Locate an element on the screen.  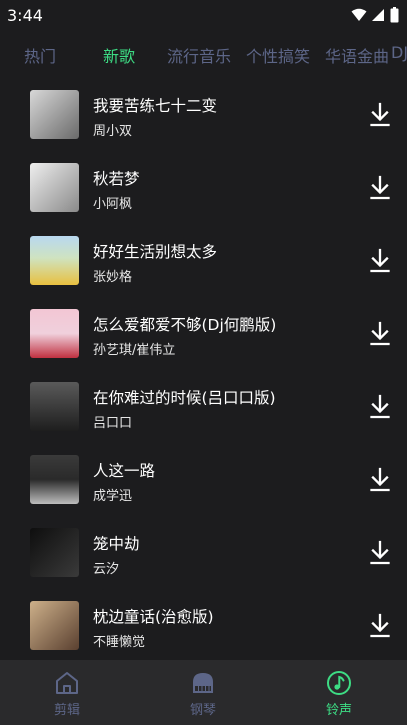
battery-icon is located at coordinates (394, 15).